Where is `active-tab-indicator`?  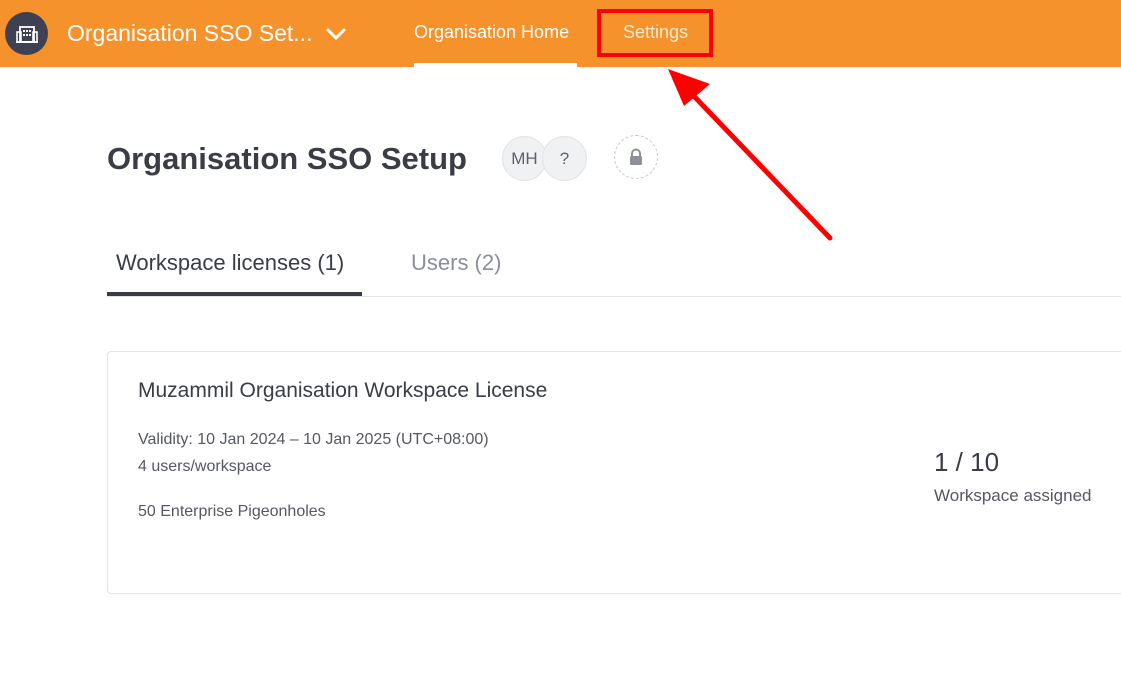 active-tab-indicator is located at coordinates (495, 65).